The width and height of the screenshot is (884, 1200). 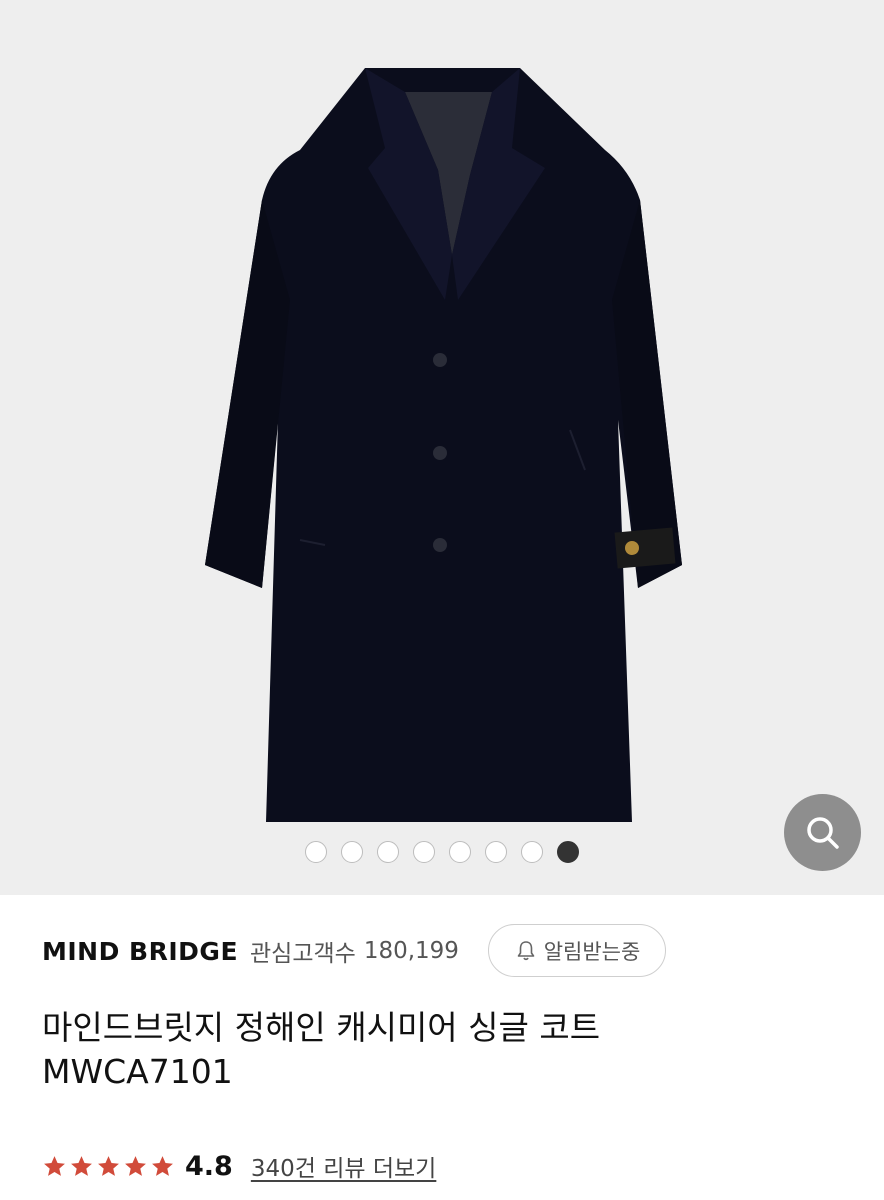 What do you see at coordinates (343, 1166) in the screenshot?
I see `review-more-link: 340건 리뷰 더보기` at bounding box center [343, 1166].